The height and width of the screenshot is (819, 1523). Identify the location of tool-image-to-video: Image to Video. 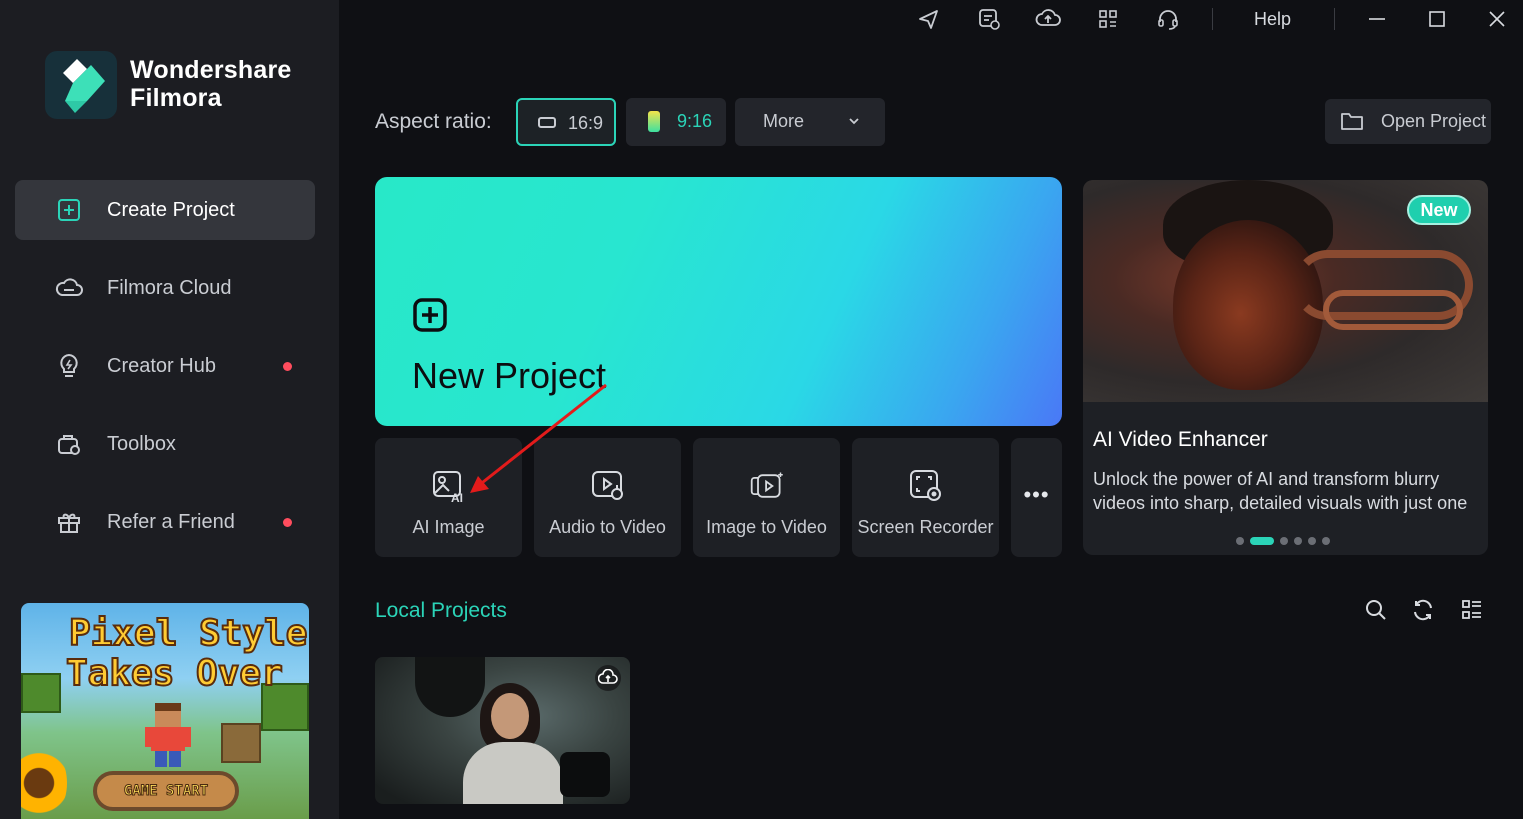
(766, 497).